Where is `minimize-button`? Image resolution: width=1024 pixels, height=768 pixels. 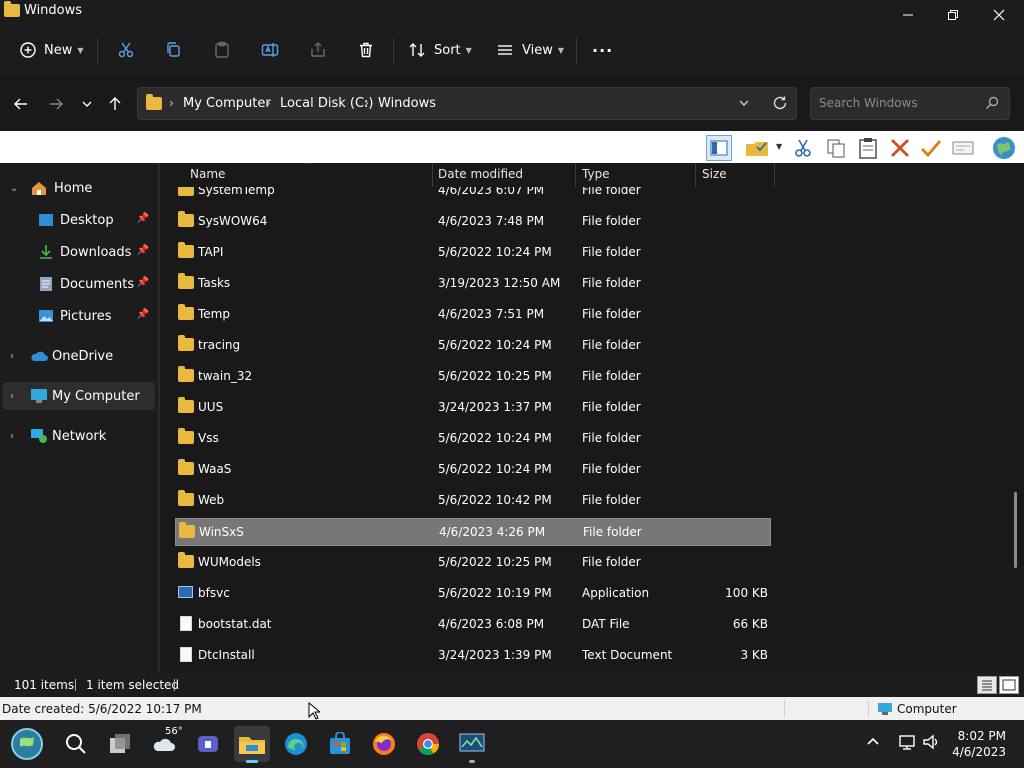 minimize-button is located at coordinates (908, 15).